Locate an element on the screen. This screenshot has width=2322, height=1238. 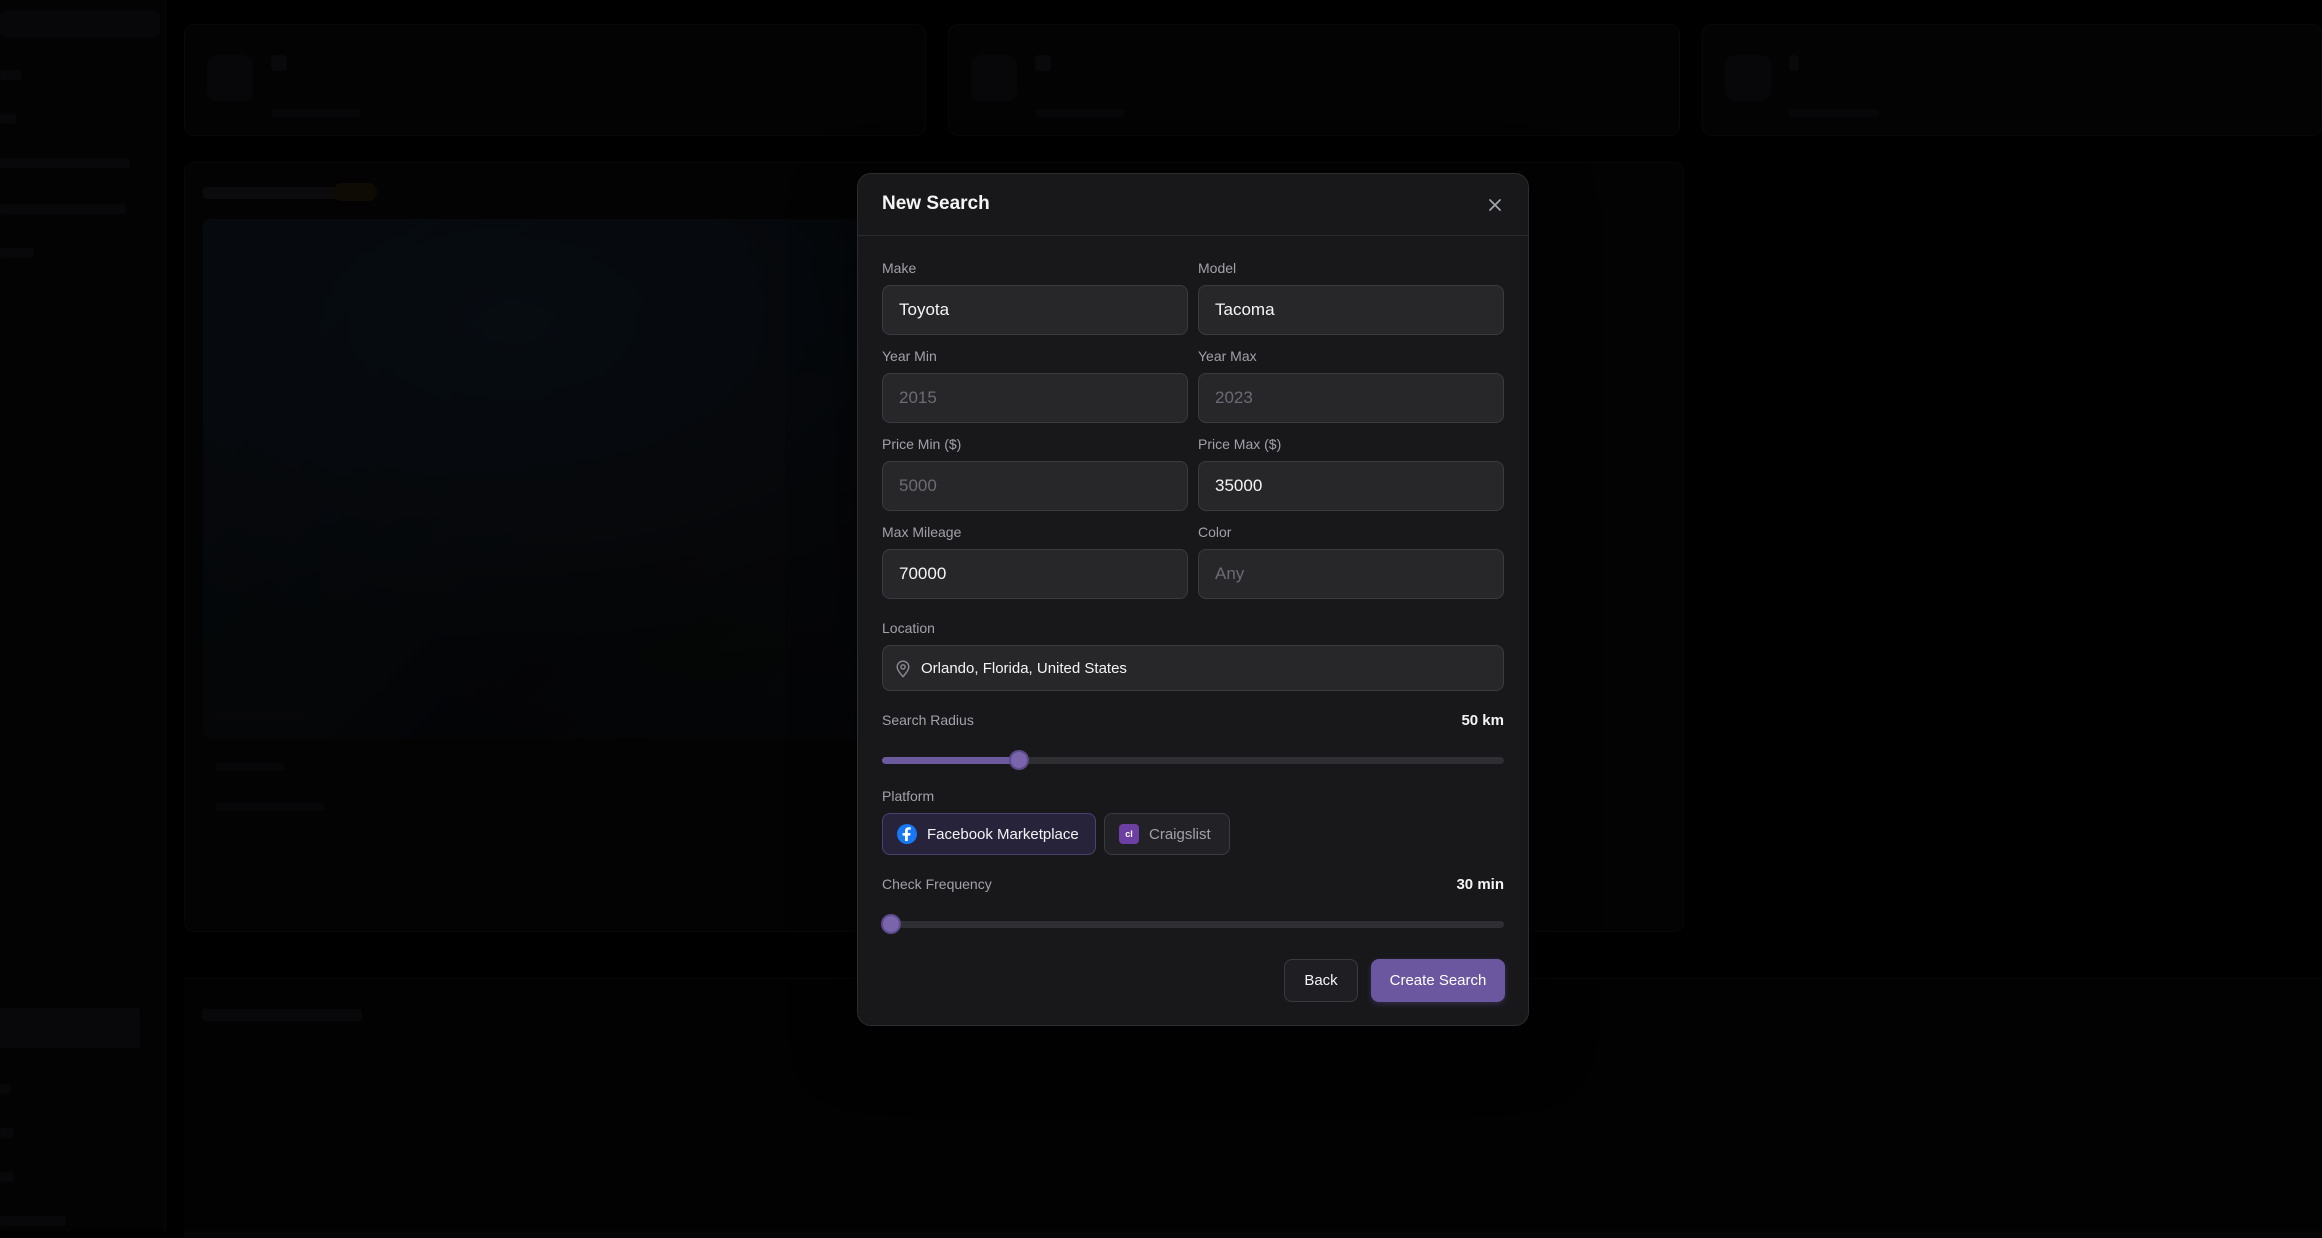
search-radius-value: 50 km is located at coordinates (1482, 720).